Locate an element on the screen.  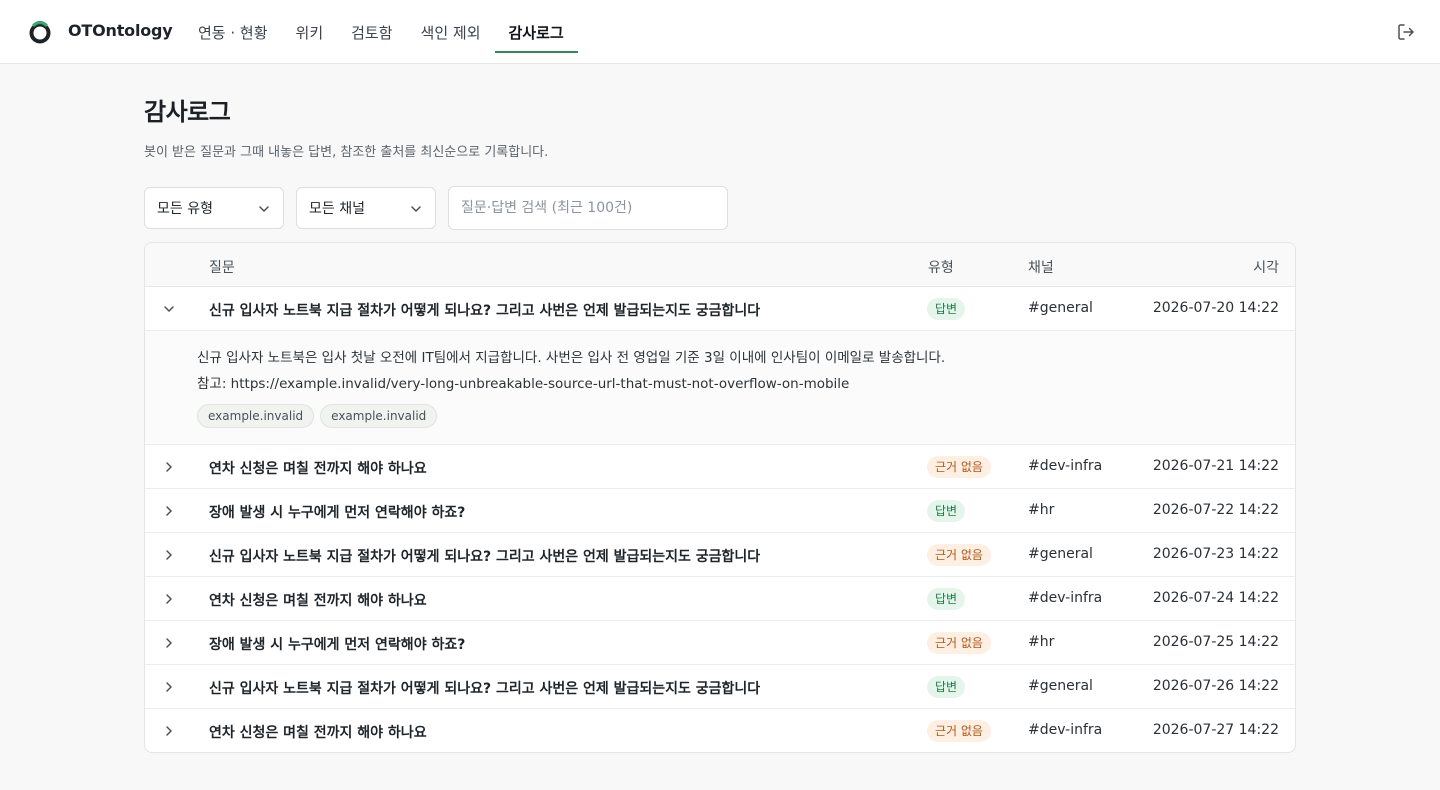
column-header-channel: 채널 is located at coordinates (1041, 268).